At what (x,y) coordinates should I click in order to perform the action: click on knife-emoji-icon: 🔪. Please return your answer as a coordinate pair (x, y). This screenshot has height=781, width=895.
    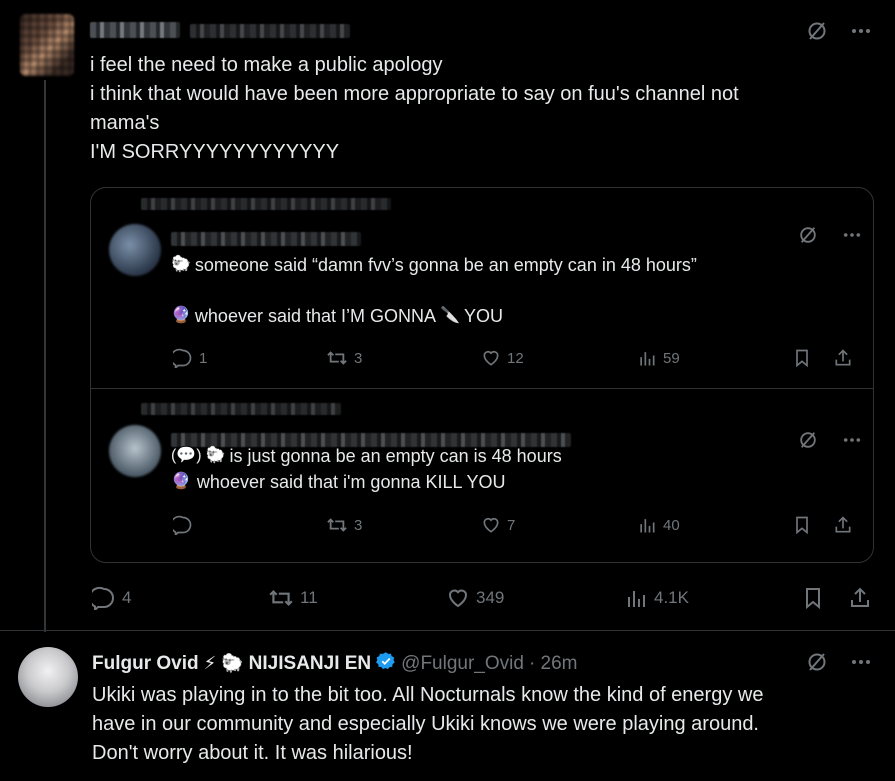
    Looking at the image, I should click on (450, 315).